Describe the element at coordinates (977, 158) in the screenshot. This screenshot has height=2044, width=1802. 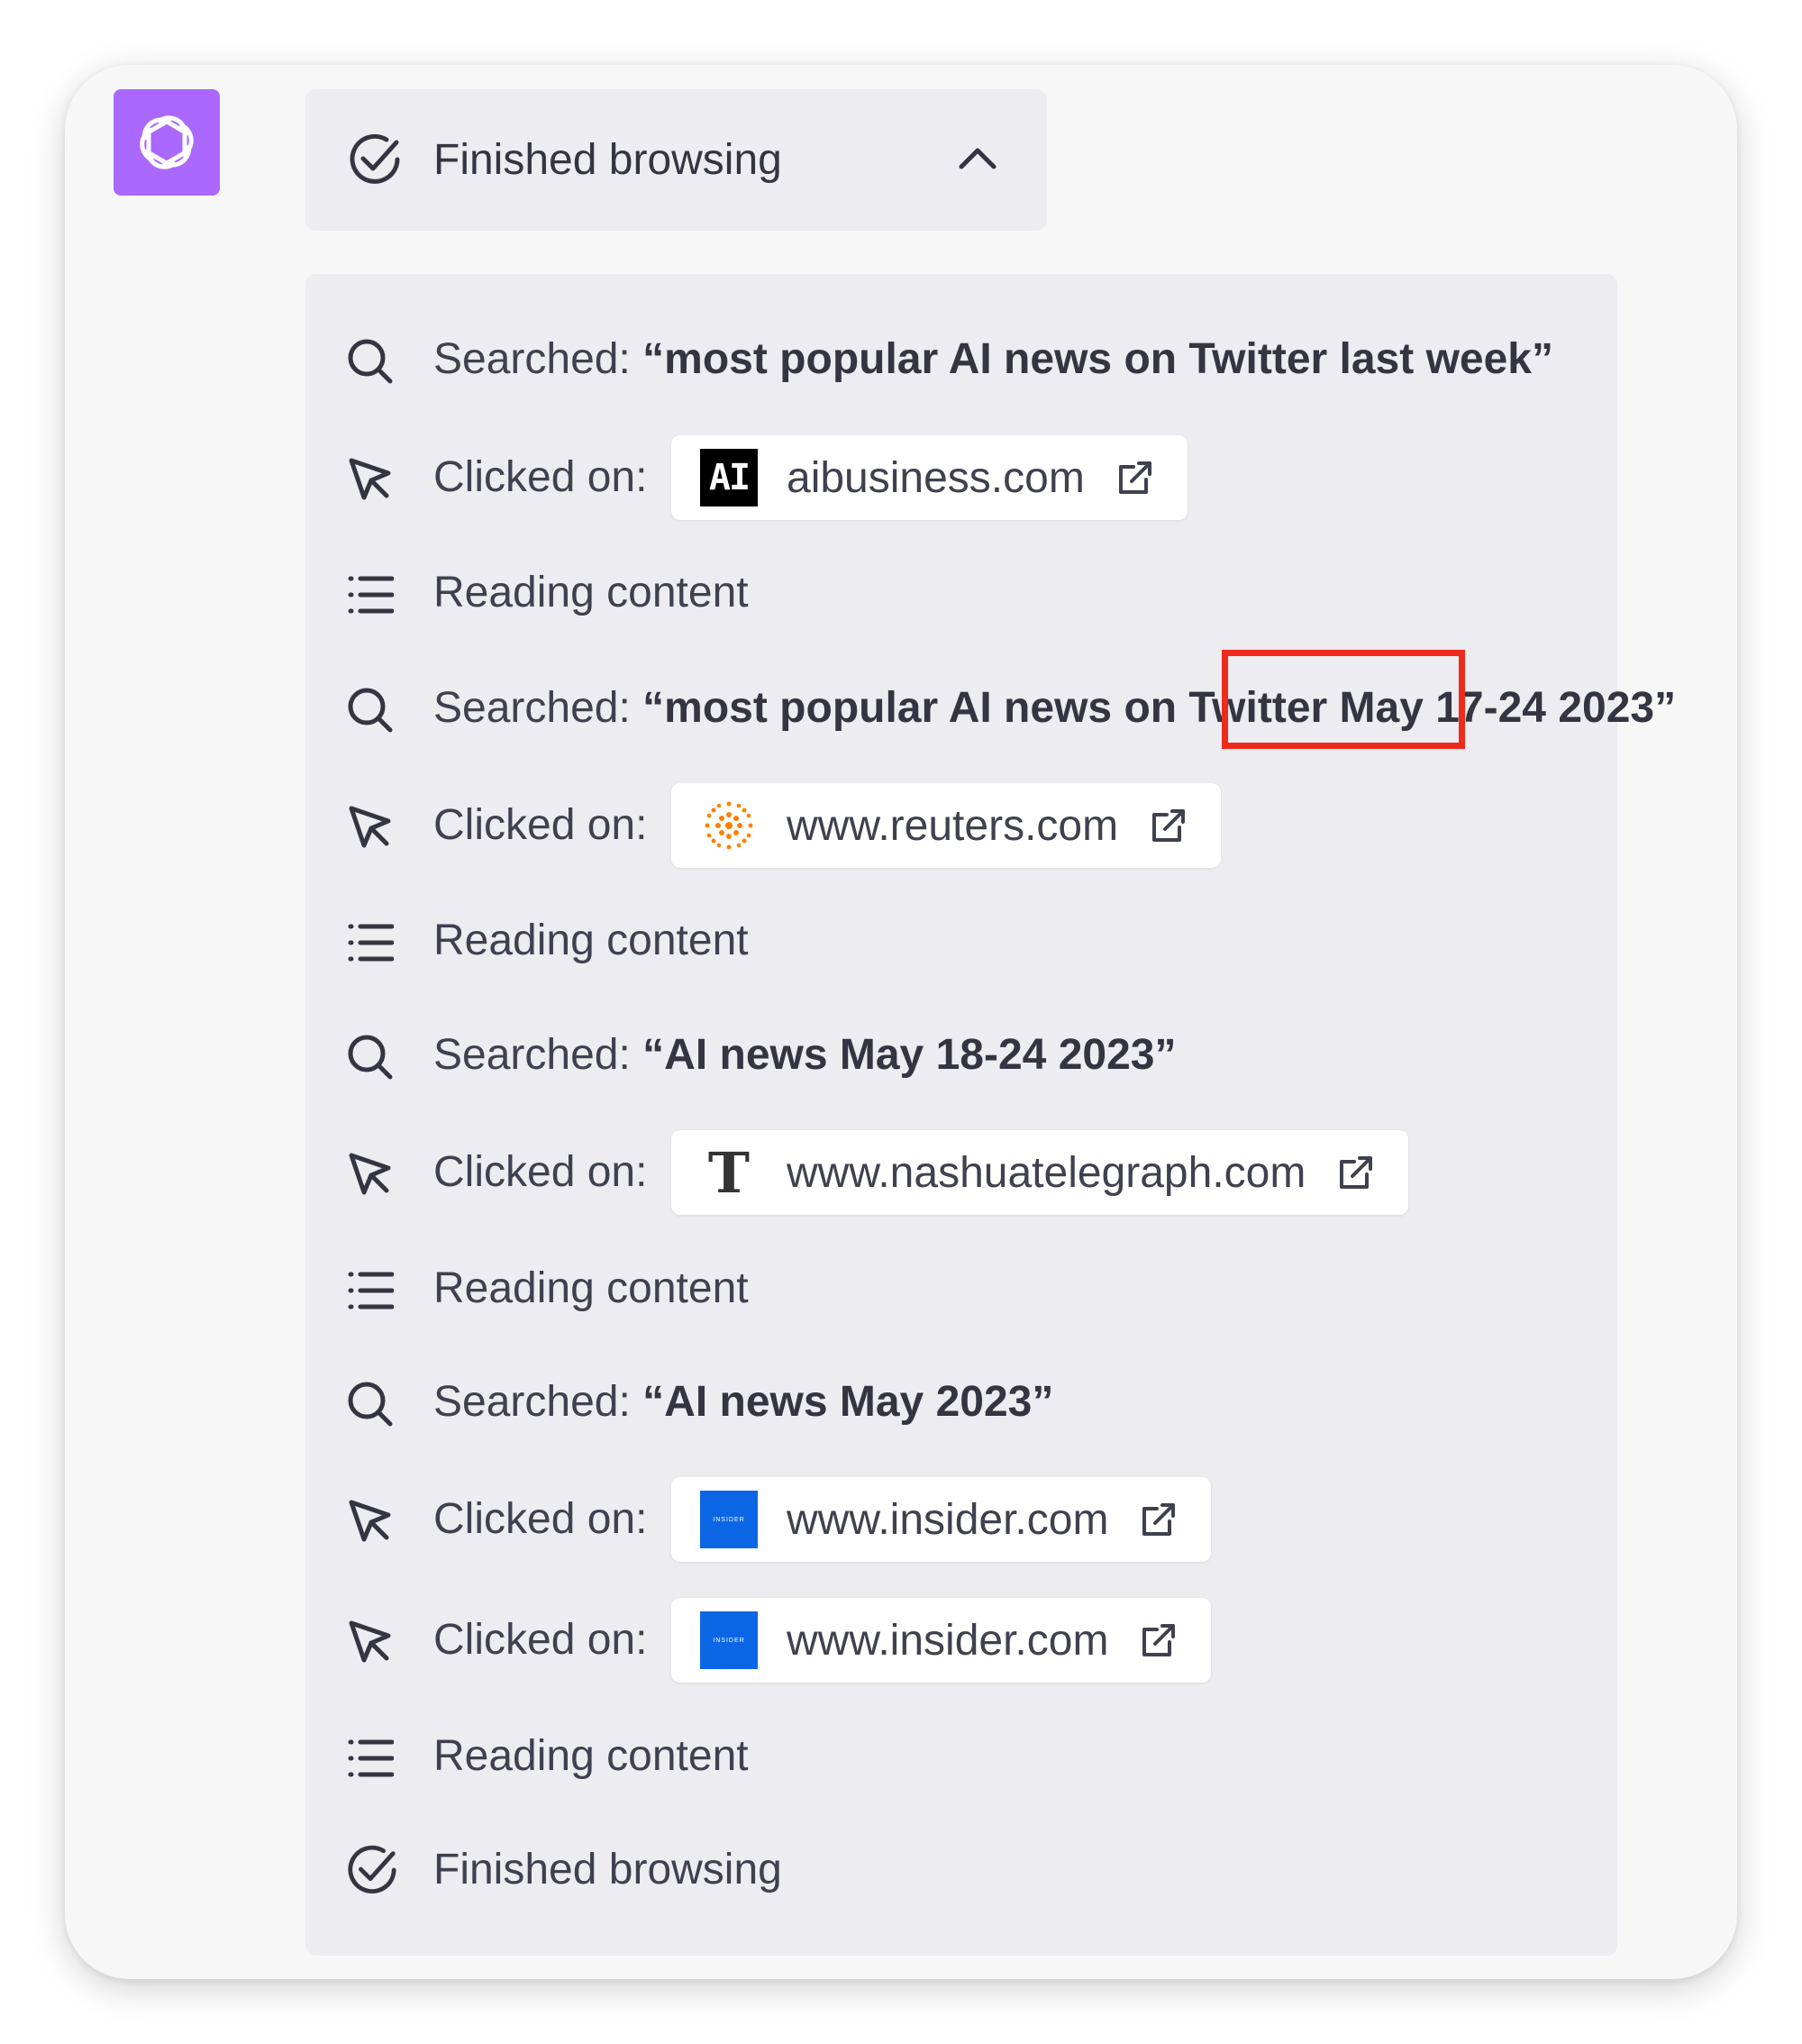
I see `chevron-up-icon` at that location.